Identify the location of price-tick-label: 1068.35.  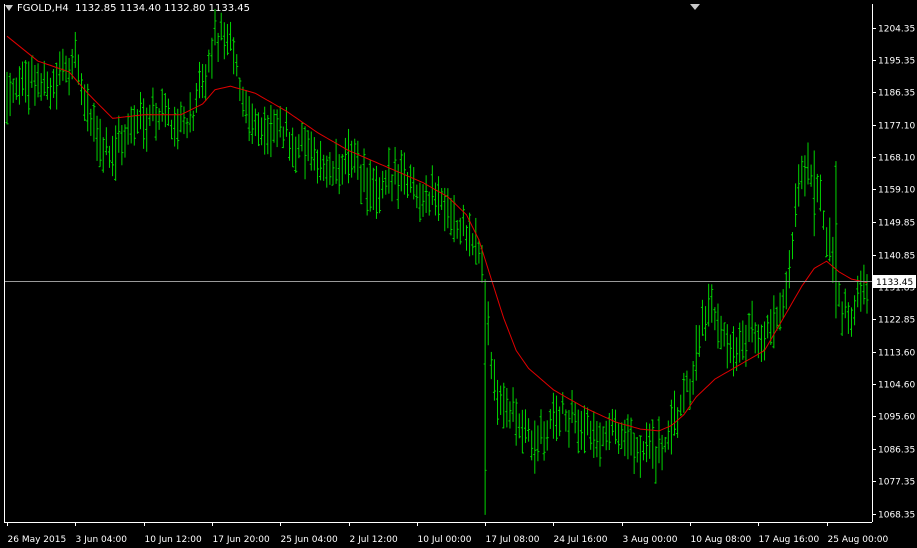
(896, 516).